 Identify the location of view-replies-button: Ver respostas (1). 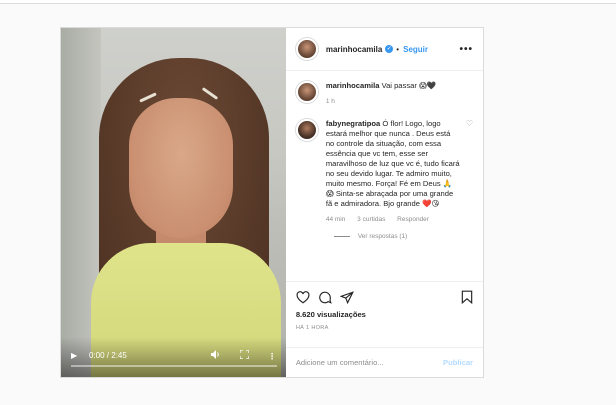
(403, 236).